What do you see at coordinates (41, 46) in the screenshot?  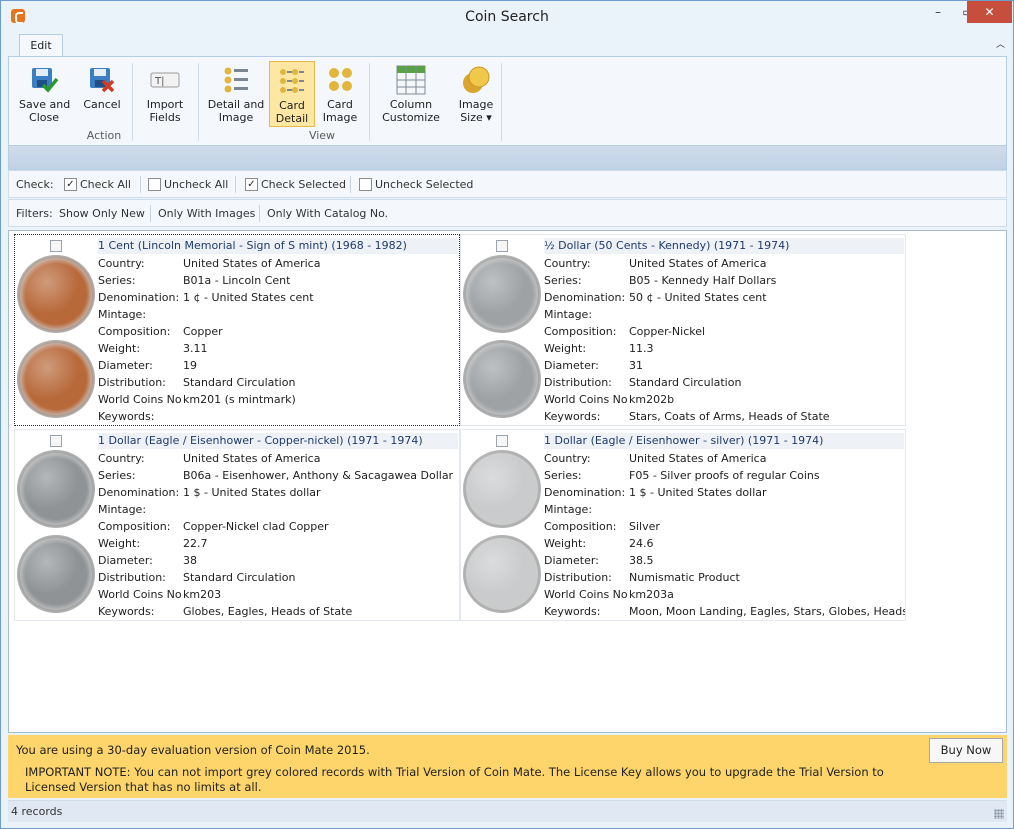 I see `tab-edit: Edit` at bounding box center [41, 46].